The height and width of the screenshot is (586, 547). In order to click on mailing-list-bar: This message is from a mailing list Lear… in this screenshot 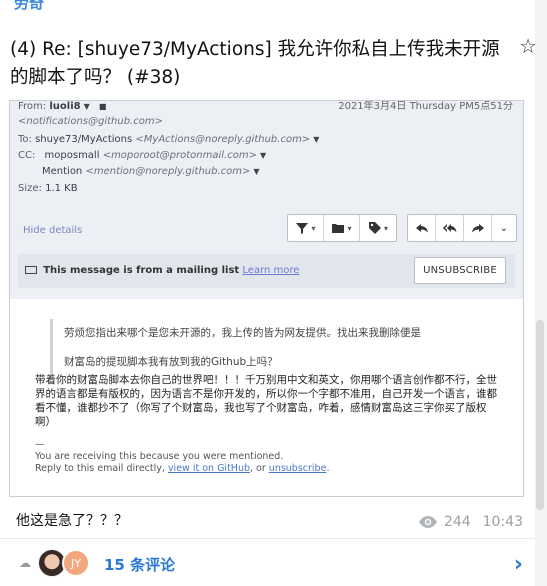, I will do `click(266, 271)`.